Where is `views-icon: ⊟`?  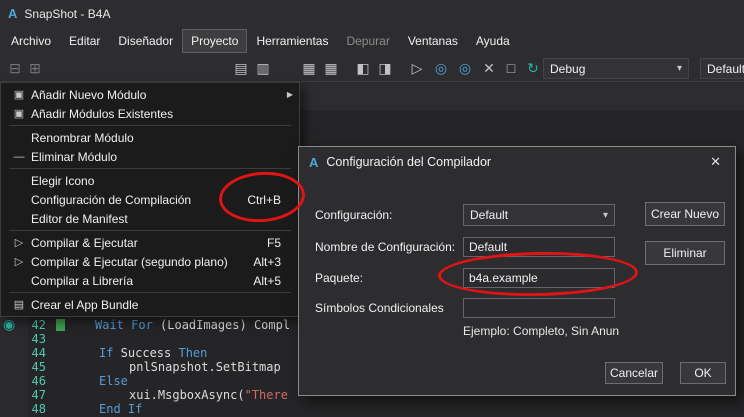
views-icon: ⊟ is located at coordinates (15, 68).